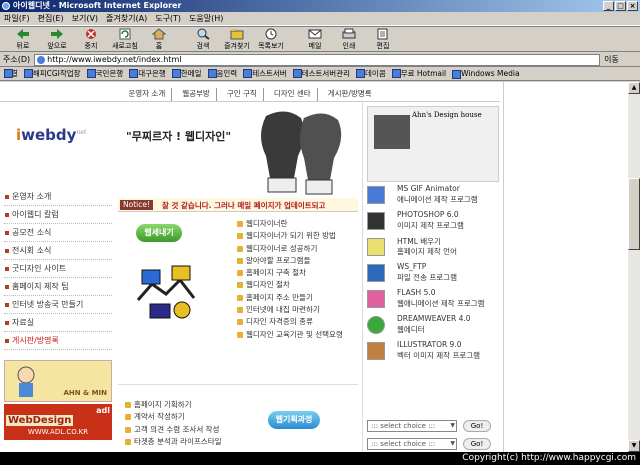  I want to click on left-menu-item: 아이웹디 칼럼, so click(58, 215).